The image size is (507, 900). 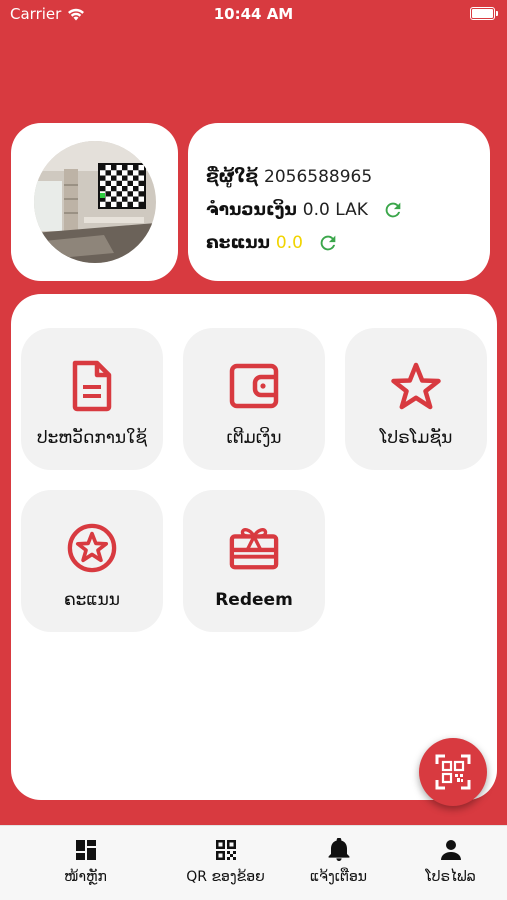 I want to click on wallet-icon, so click(x=254, y=386).